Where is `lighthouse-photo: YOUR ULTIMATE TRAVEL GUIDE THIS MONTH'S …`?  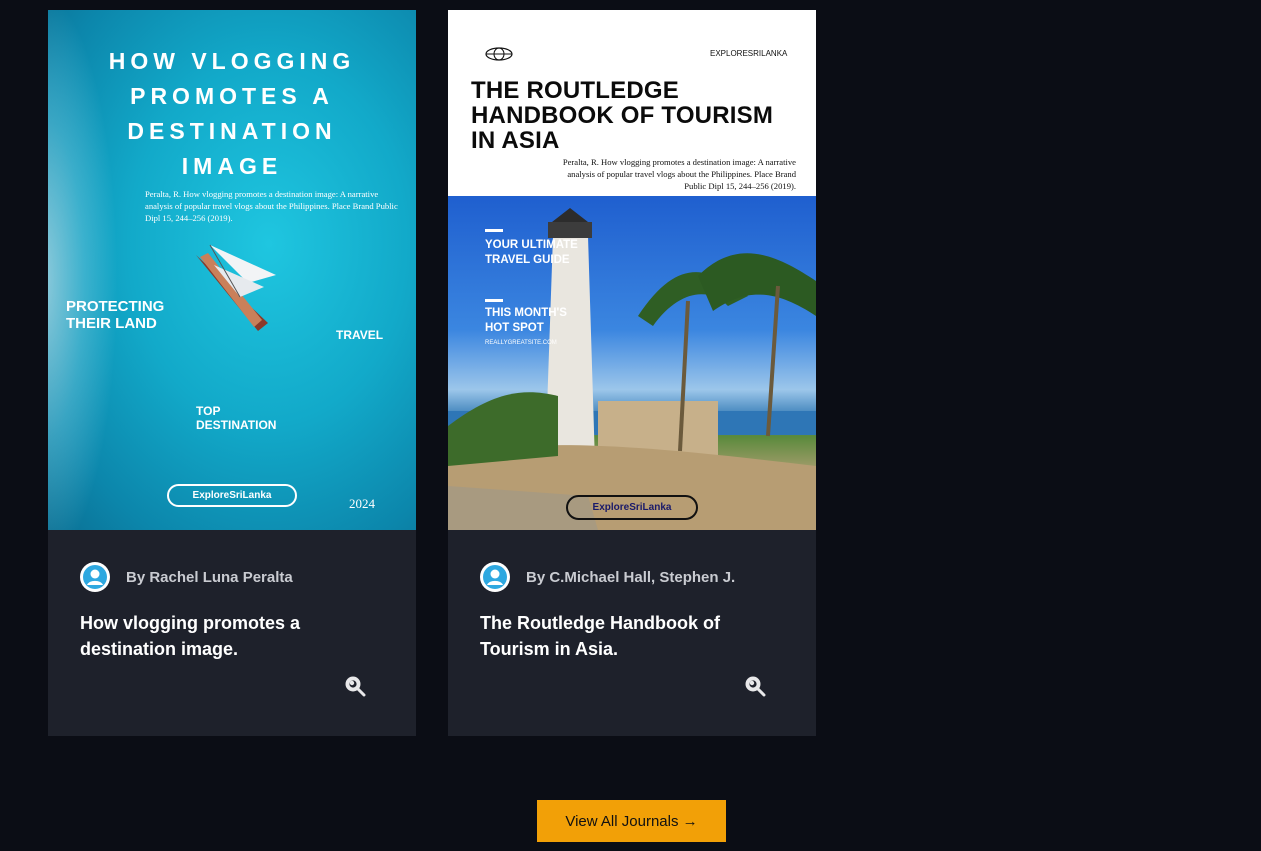 lighthouse-photo: YOUR ULTIMATE TRAVEL GUIDE THIS MONTH'S … is located at coordinates (632, 363).